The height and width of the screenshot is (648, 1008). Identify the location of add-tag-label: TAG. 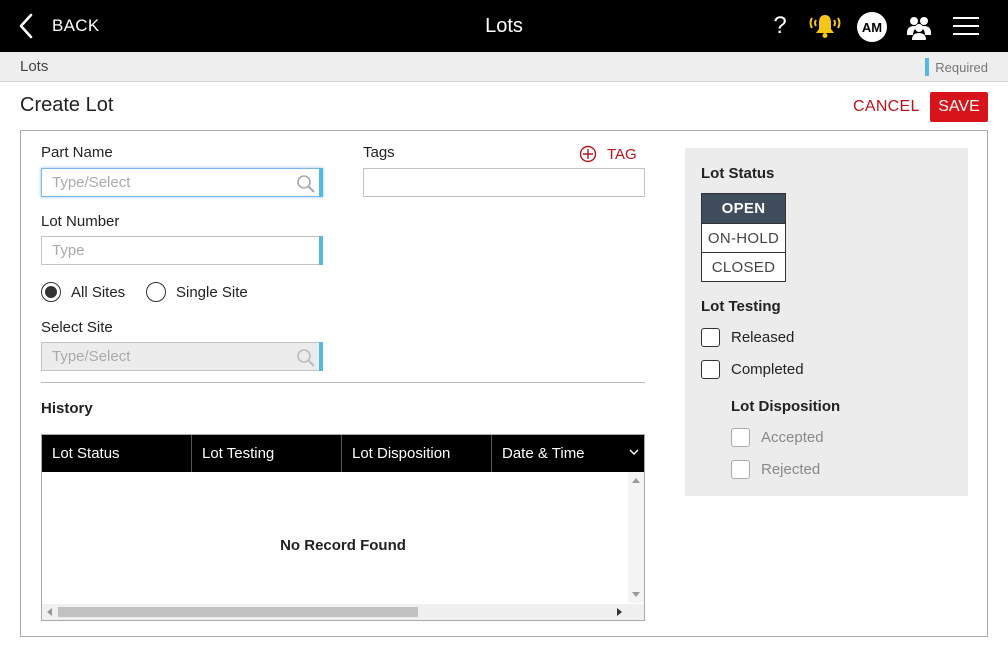
(622, 154).